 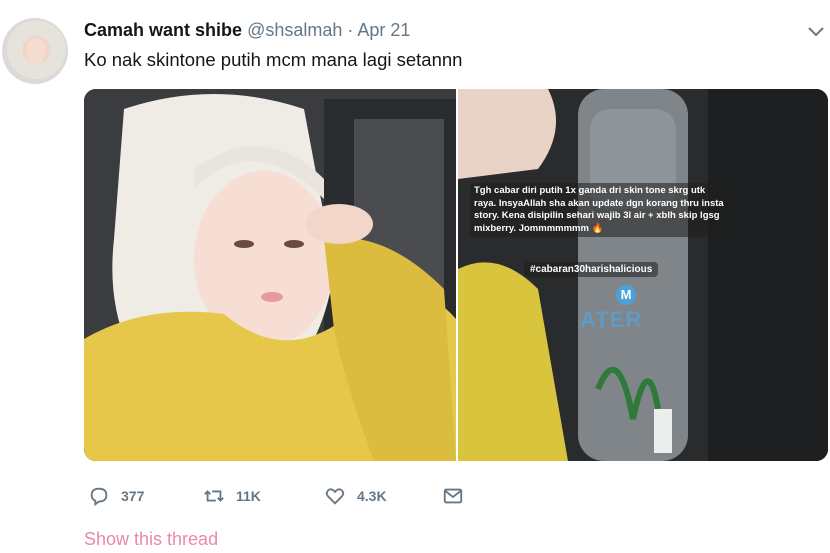 What do you see at coordinates (163, 30) in the screenshot?
I see `display-name: Camah want shibe` at bounding box center [163, 30].